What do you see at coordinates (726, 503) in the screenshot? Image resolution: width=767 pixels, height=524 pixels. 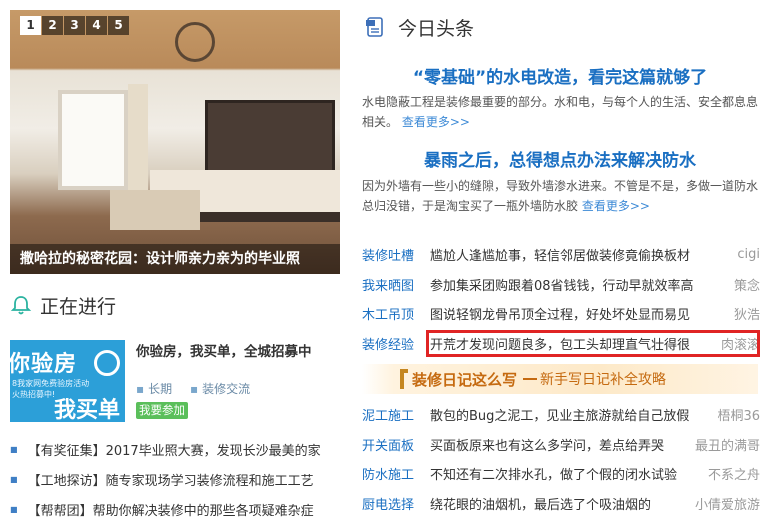 I see `article-author: 小倩爱旅游` at bounding box center [726, 503].